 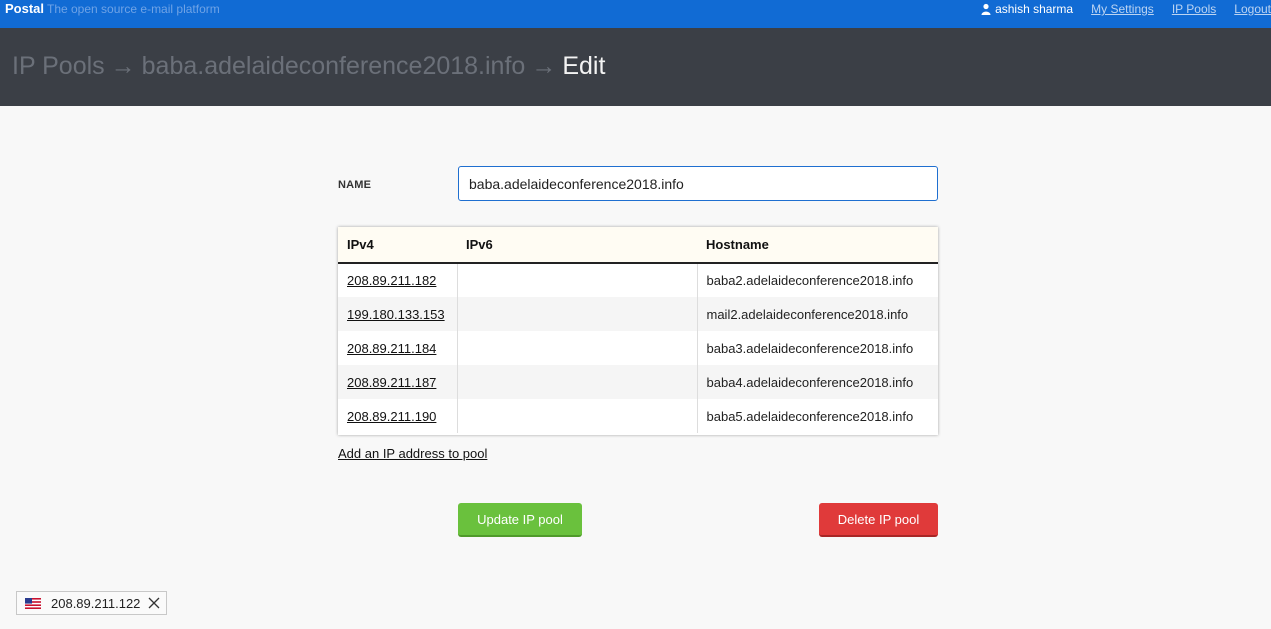 What do you see at coordinates (391, 416) in the screenshot?
I see `ipv4-link: 208.89.211.190` at bounding box center [391, 416].